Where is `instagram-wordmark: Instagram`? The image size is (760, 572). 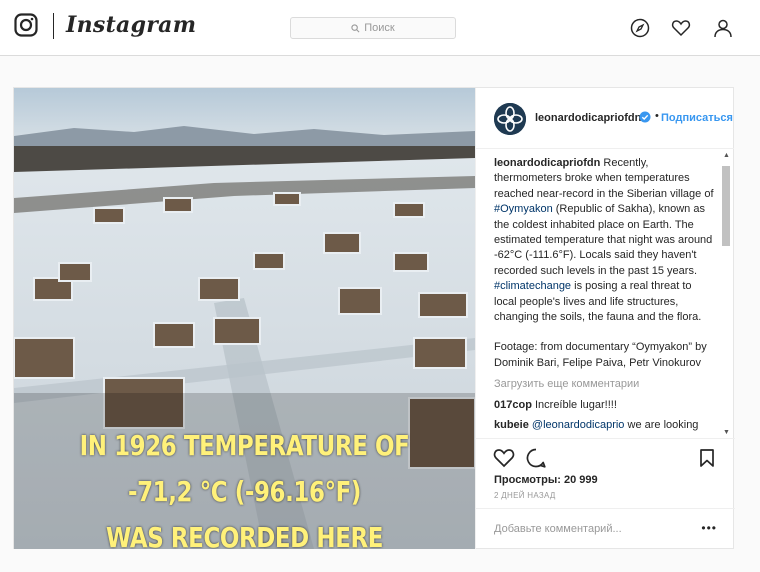 instagram-wordmark: Instagram is located at coordinates (131, 25).